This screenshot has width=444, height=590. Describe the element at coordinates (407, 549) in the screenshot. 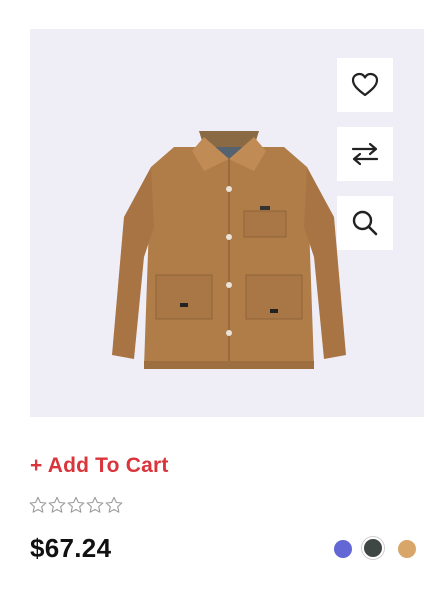

I see `color-swatch-tan` at that location.